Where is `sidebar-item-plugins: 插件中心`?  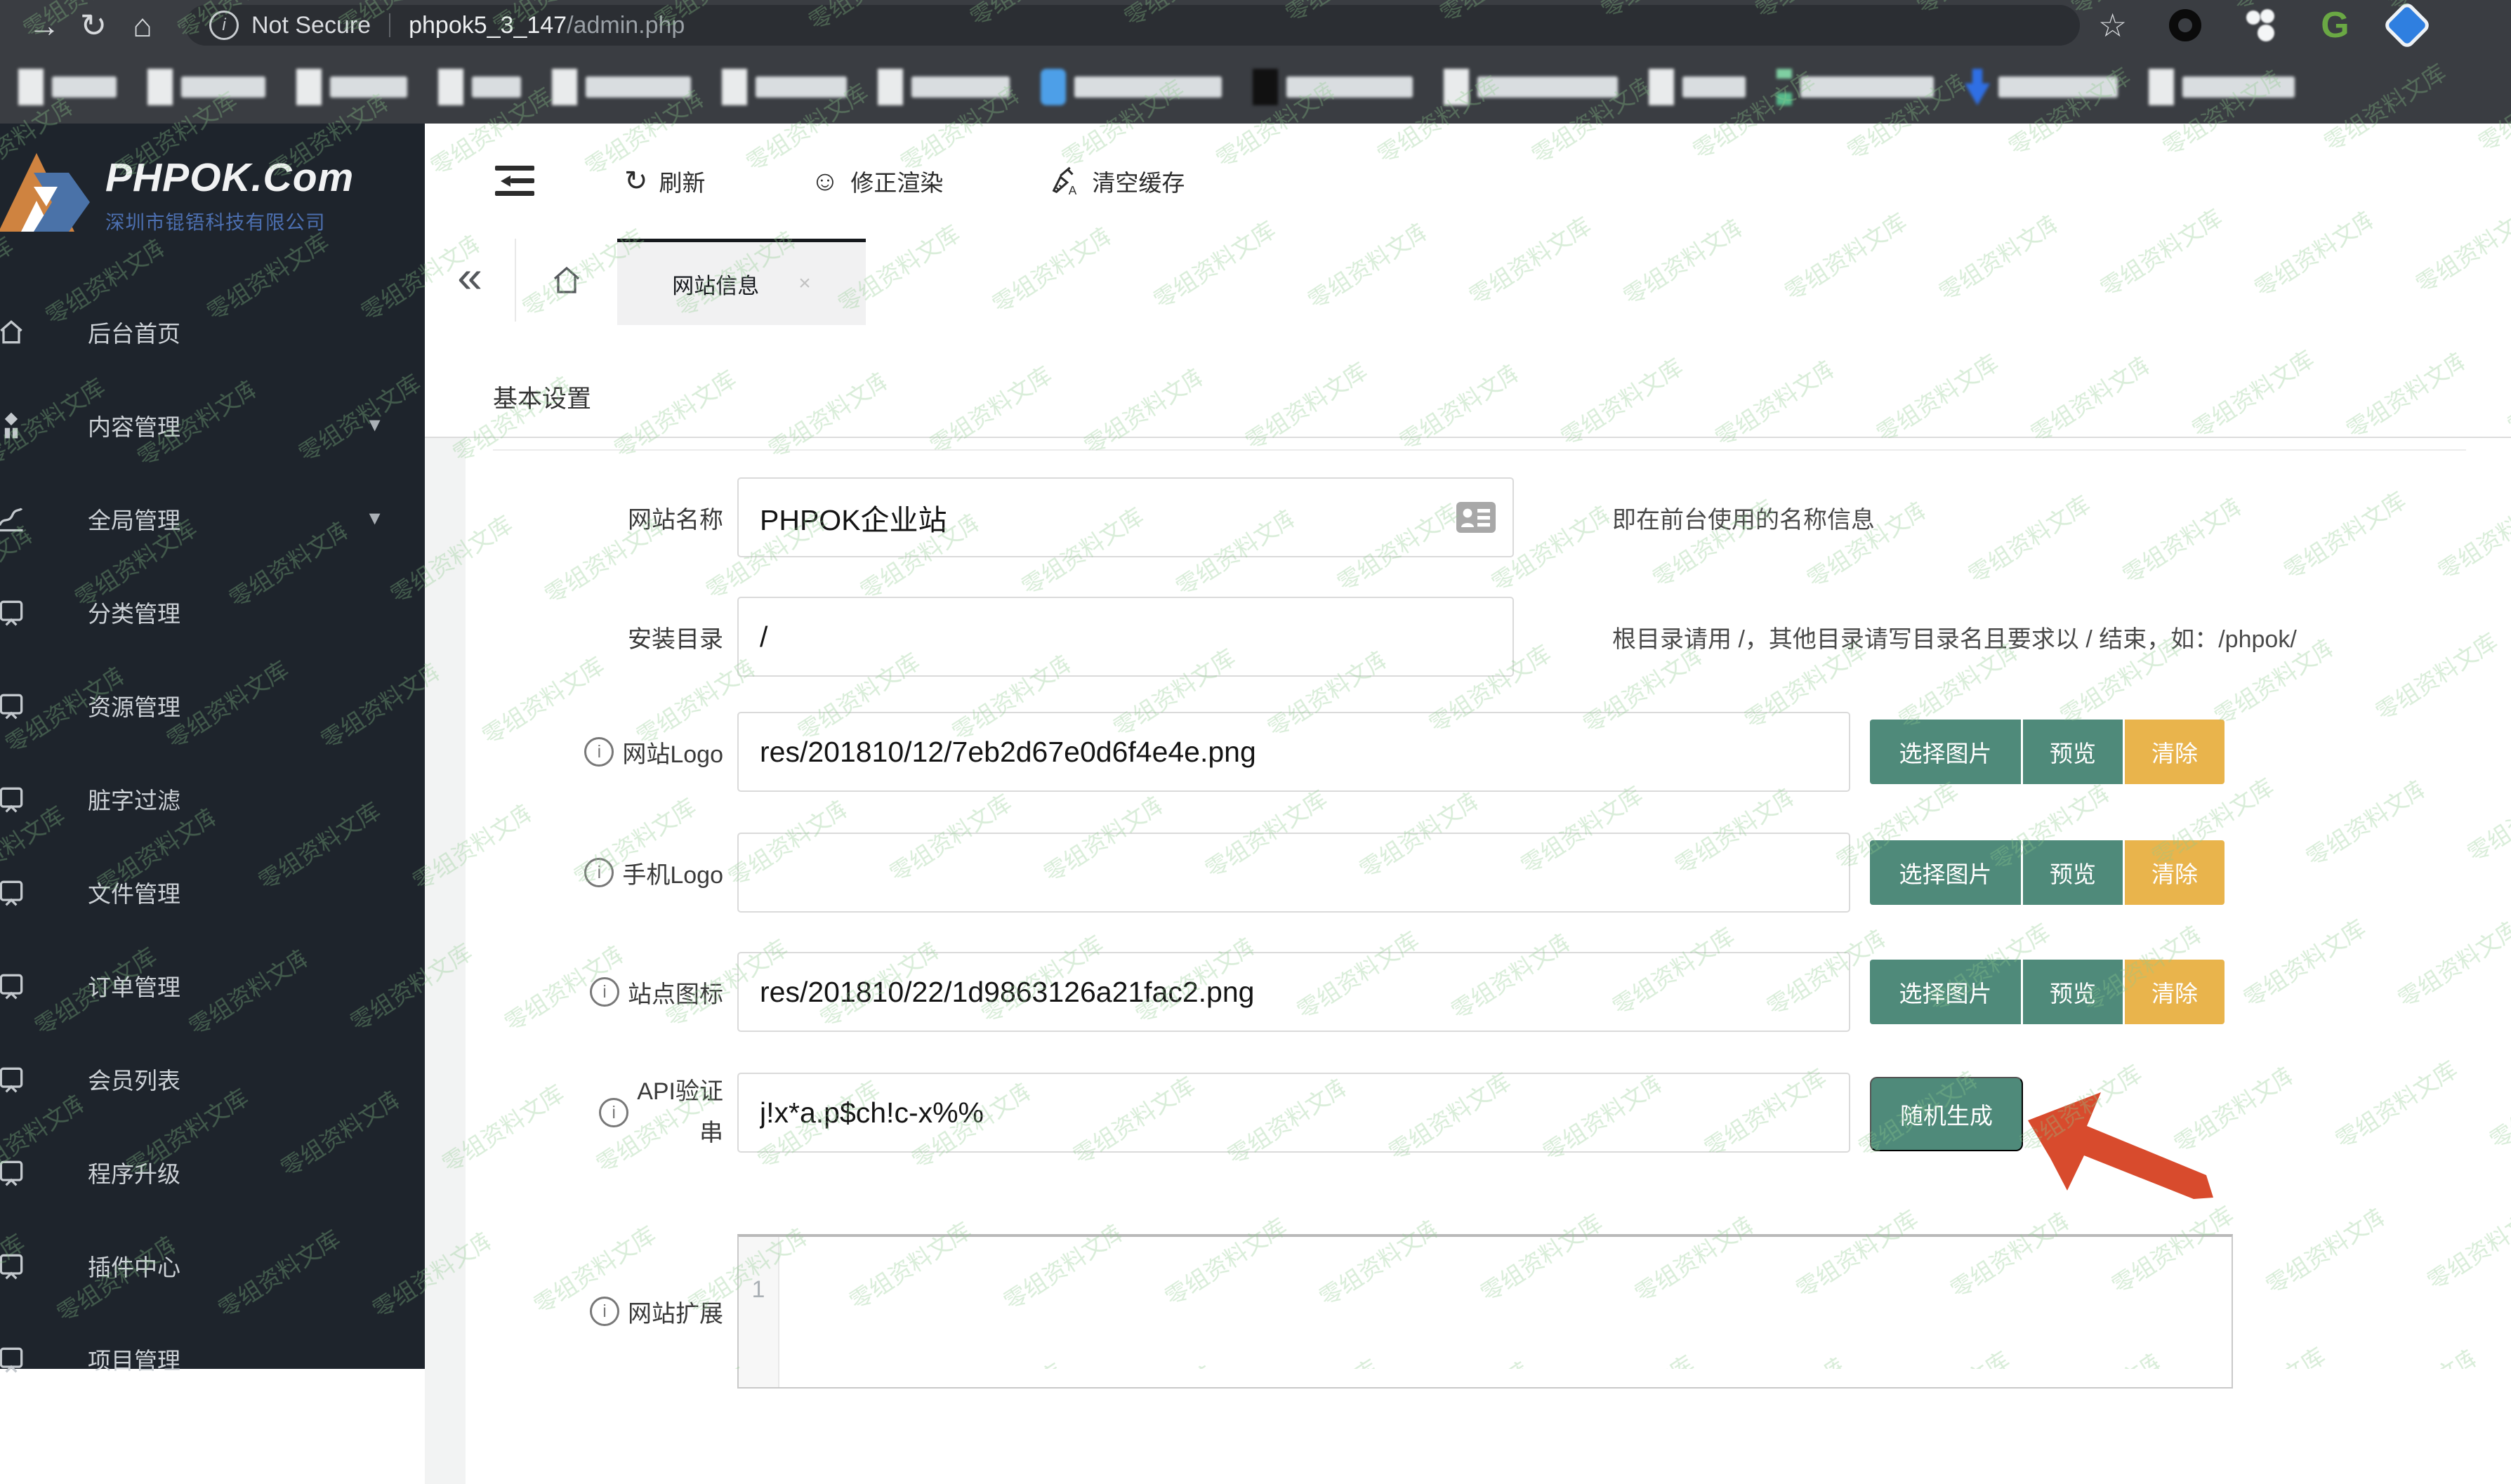 sidebar-item-plugins: 插件中心 is located at coordinates (213, 1265).